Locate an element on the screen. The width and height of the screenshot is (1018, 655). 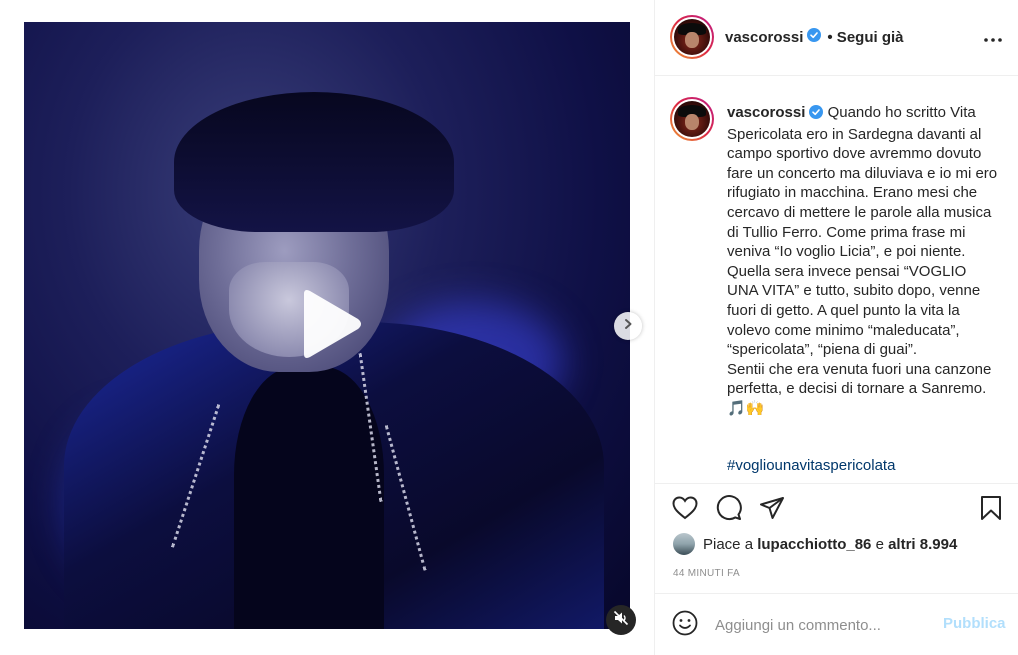
muted-speaker-icon is located at coordinates (621, 620).